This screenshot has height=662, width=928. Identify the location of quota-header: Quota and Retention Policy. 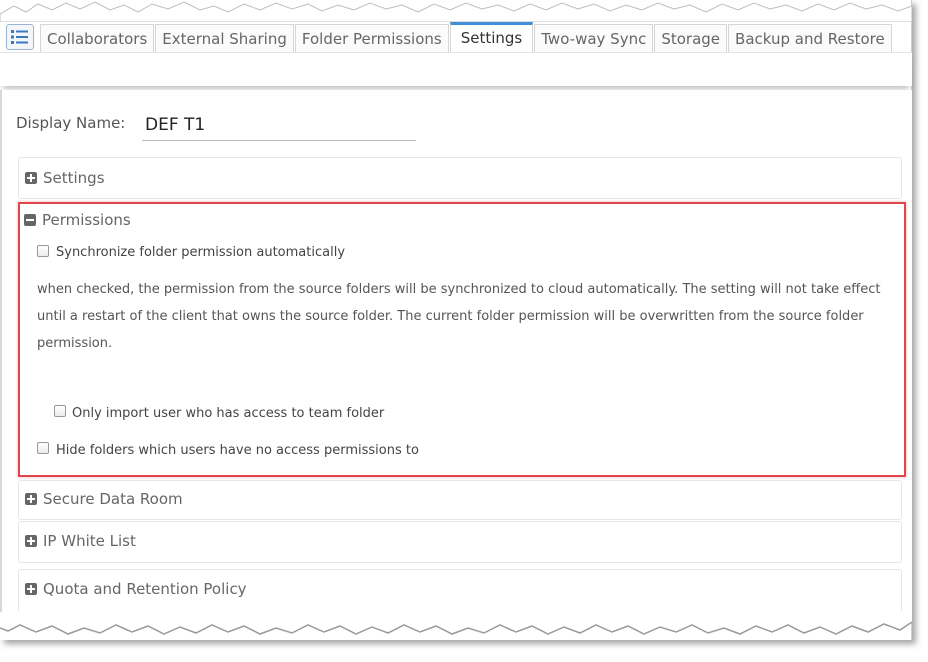
(136, 589).